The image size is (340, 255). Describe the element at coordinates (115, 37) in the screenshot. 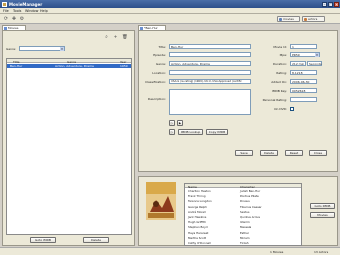

I see `add-movie-icon: +` at that location.